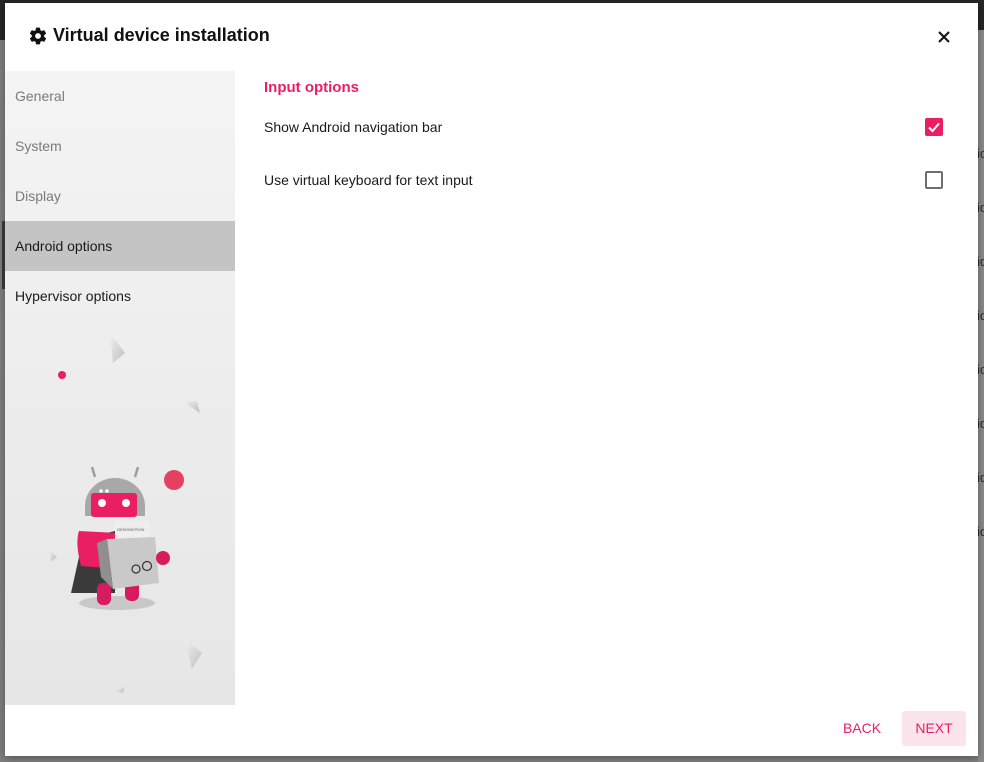 The image size is (984, 762). I want to click on sidebar-item-system: System, so click(120, 146).